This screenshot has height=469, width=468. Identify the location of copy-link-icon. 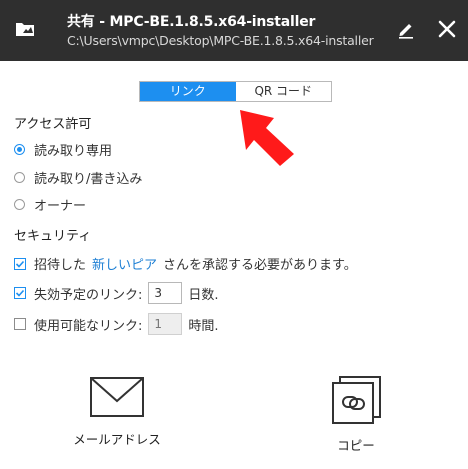
(356, 400).